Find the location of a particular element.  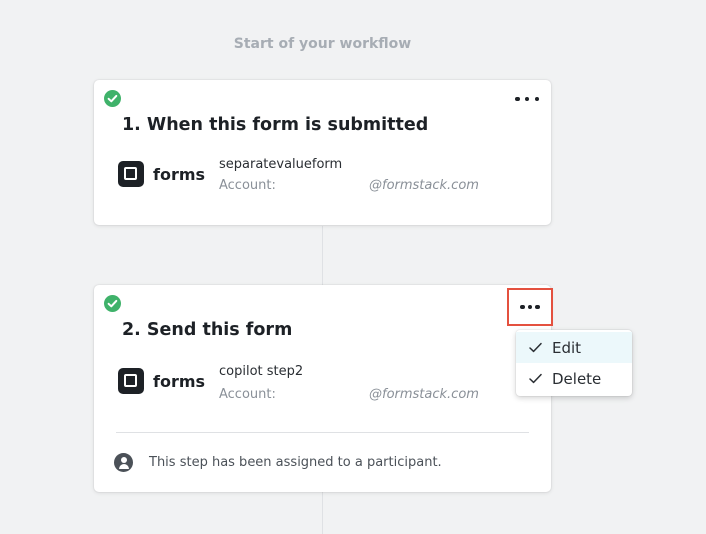

step-2-app-name: forms is located at coordinates (179, 381).